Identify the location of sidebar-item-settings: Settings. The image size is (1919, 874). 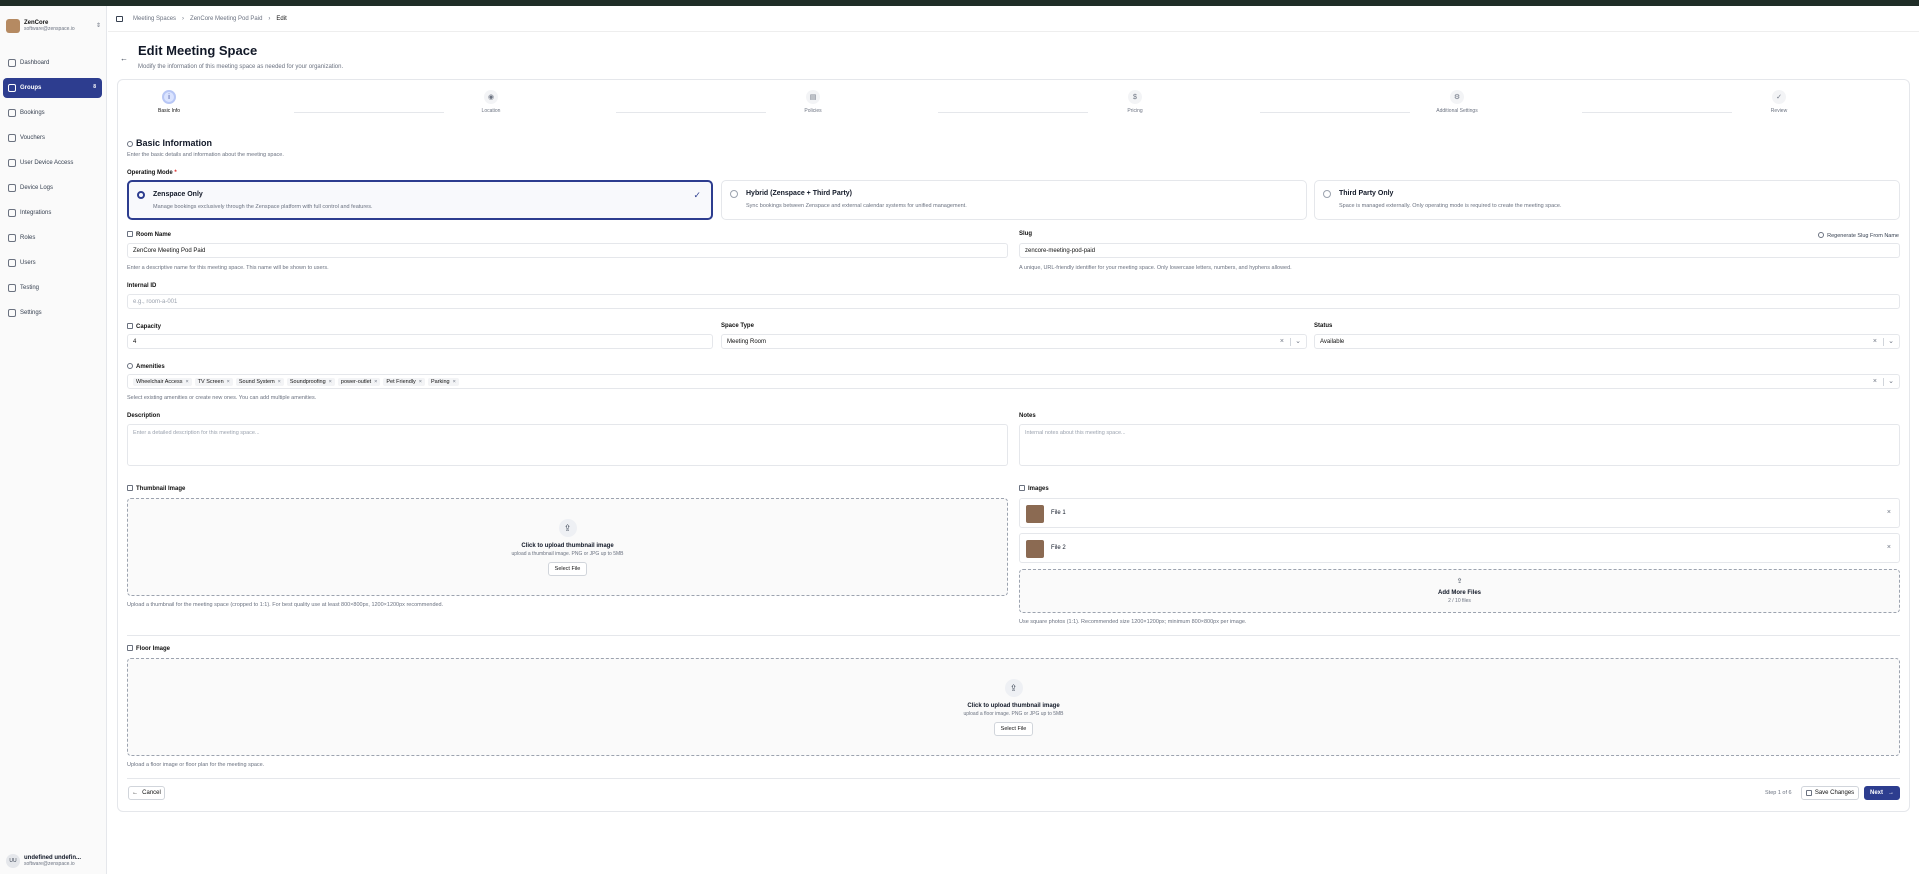
(52, 313).